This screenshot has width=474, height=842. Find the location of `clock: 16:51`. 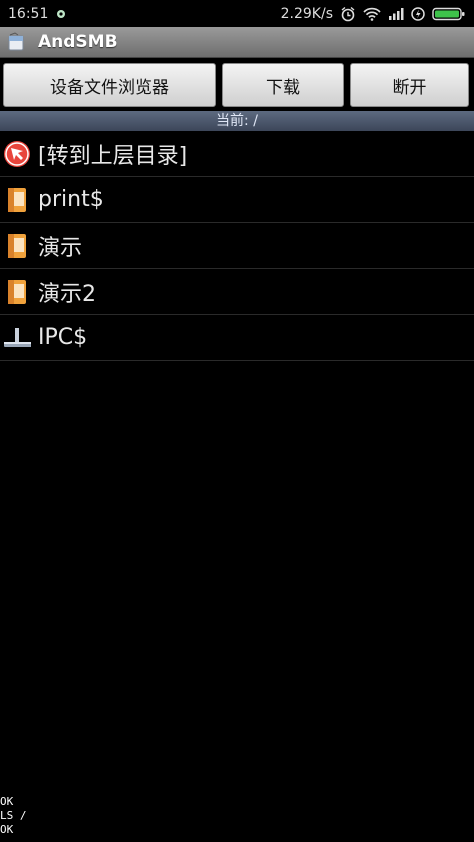

clock: 16:51 is located at coordinates (28, 13).